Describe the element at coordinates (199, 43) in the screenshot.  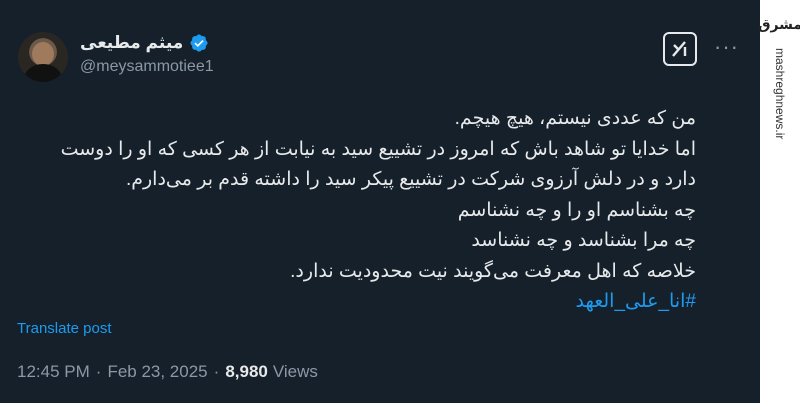
I see `verified-badge-icon` at that location.